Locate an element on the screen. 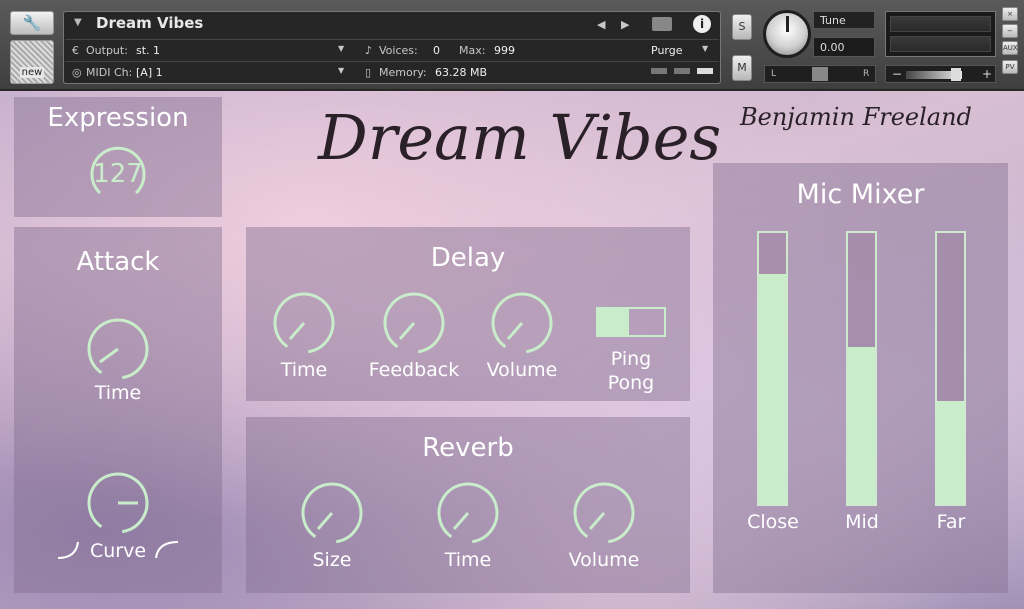 This screenshot has height=609, width=1024. volume-handle is located at coordinates (956, 74).